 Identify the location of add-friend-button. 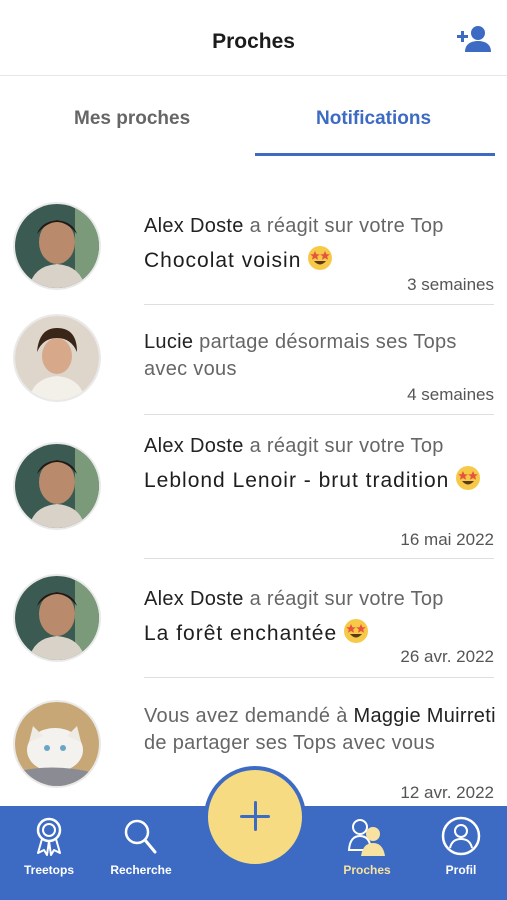
(474, 39).